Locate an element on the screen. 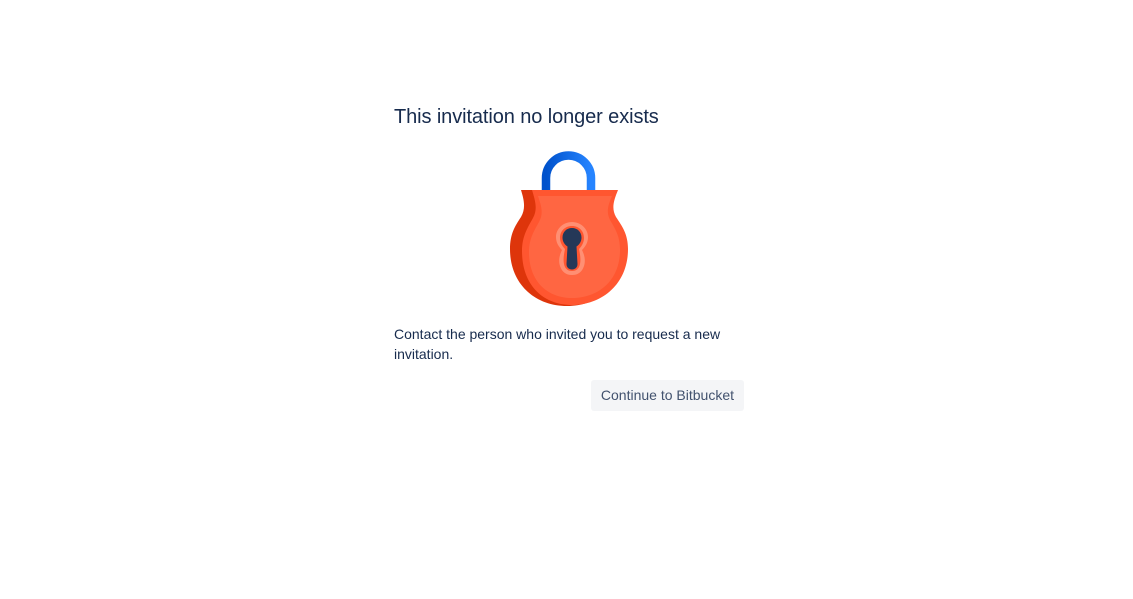  padlock-icon is located at coordinates (569, 228).